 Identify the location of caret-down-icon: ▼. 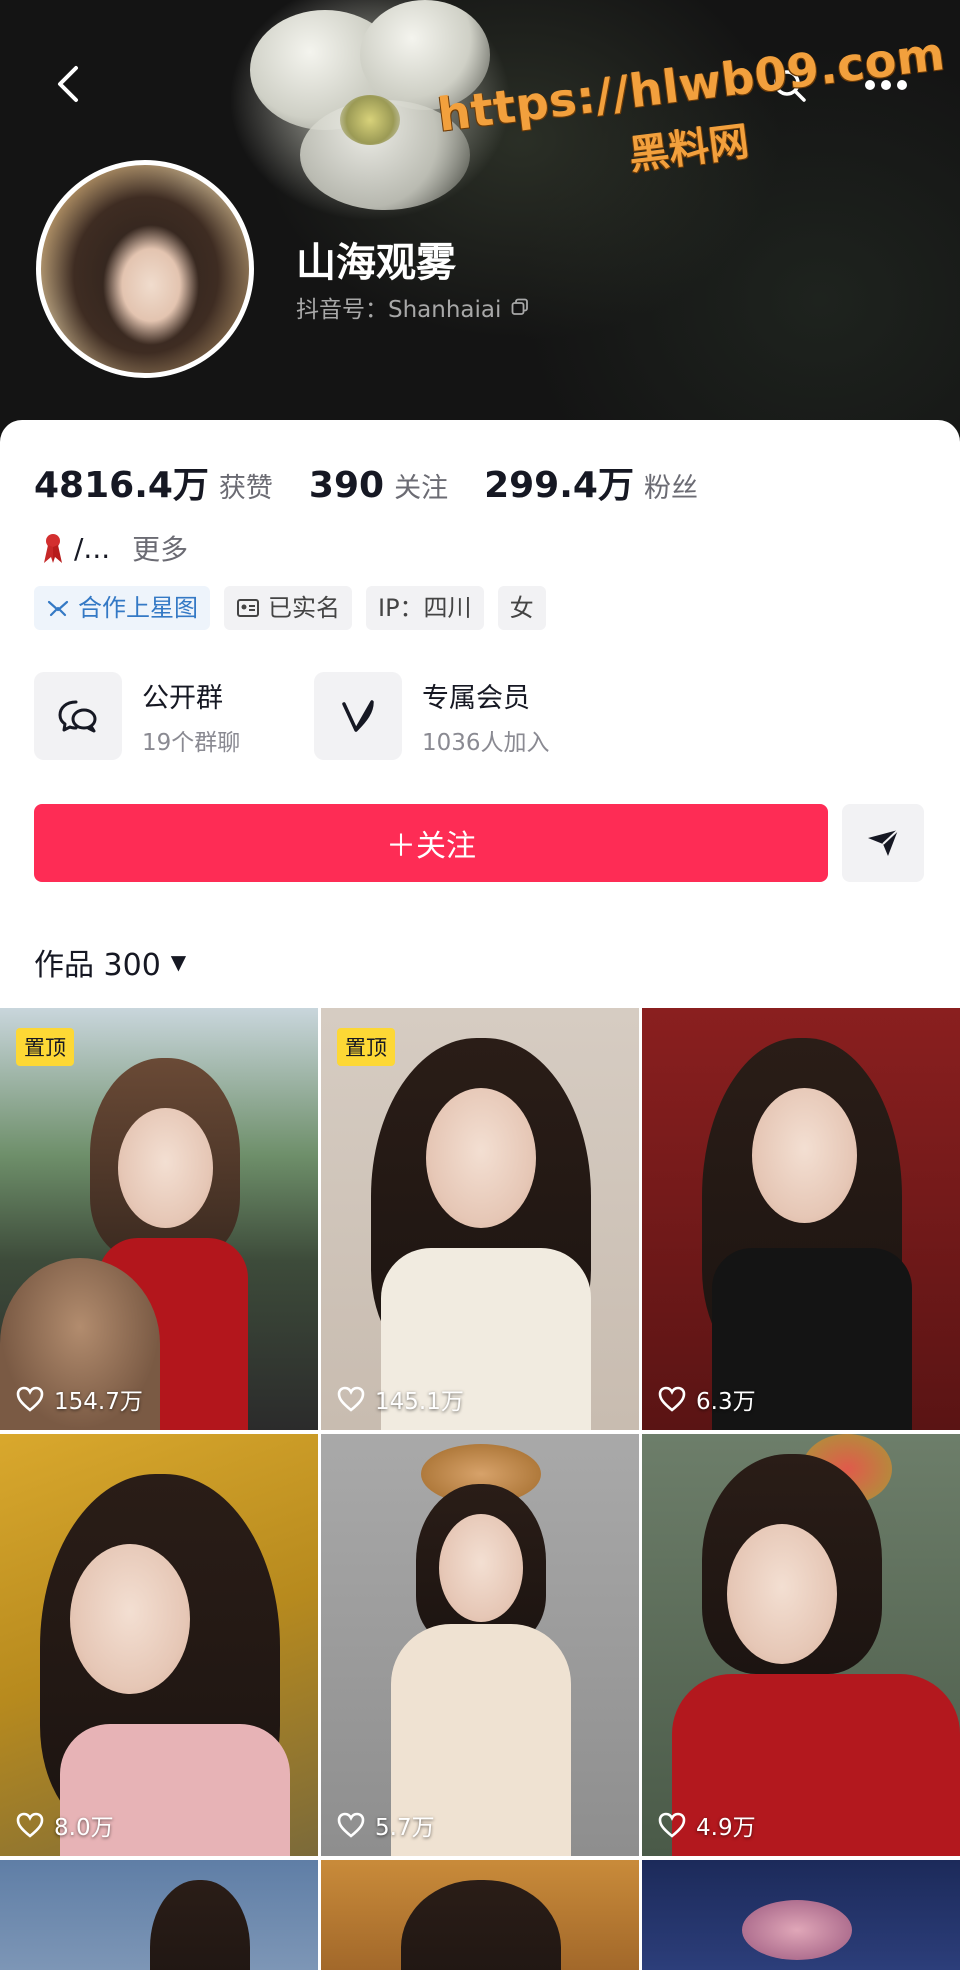
(178, 962).